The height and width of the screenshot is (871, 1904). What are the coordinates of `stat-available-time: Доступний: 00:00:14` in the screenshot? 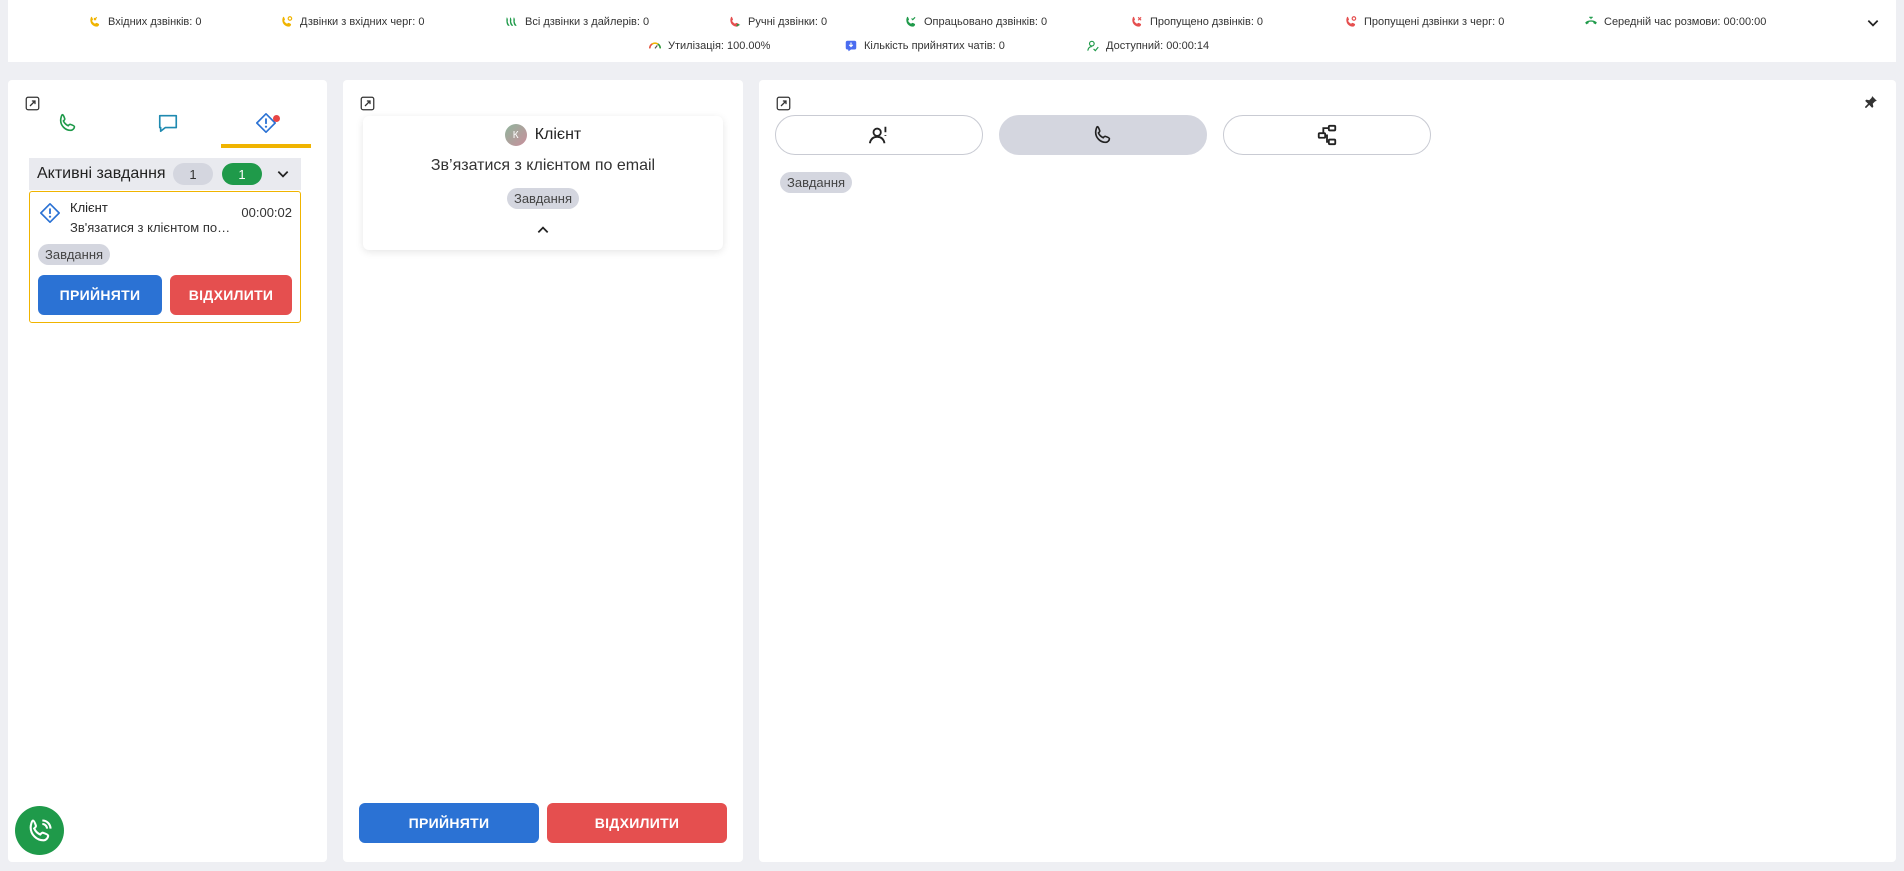 It's located at (1147, 46).